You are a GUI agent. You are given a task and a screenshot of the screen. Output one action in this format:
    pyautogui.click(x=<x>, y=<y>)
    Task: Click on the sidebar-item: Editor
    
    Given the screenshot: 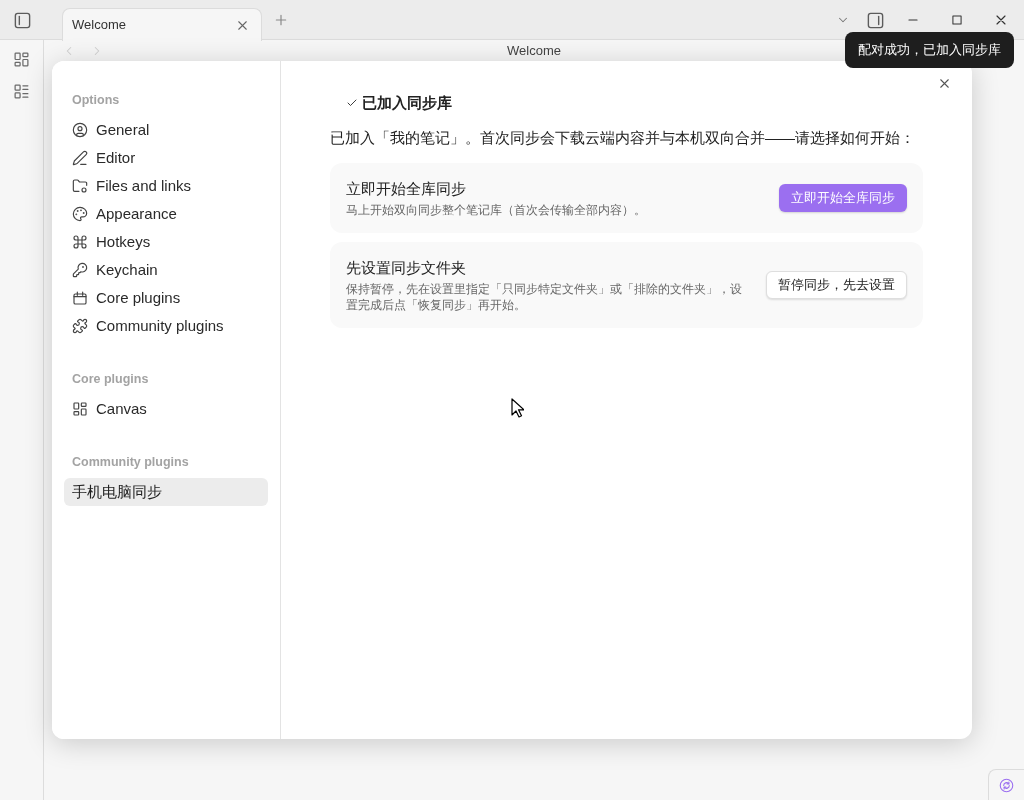 What is the action you would take?
    pyautogui.click(x=166, y=158)
    